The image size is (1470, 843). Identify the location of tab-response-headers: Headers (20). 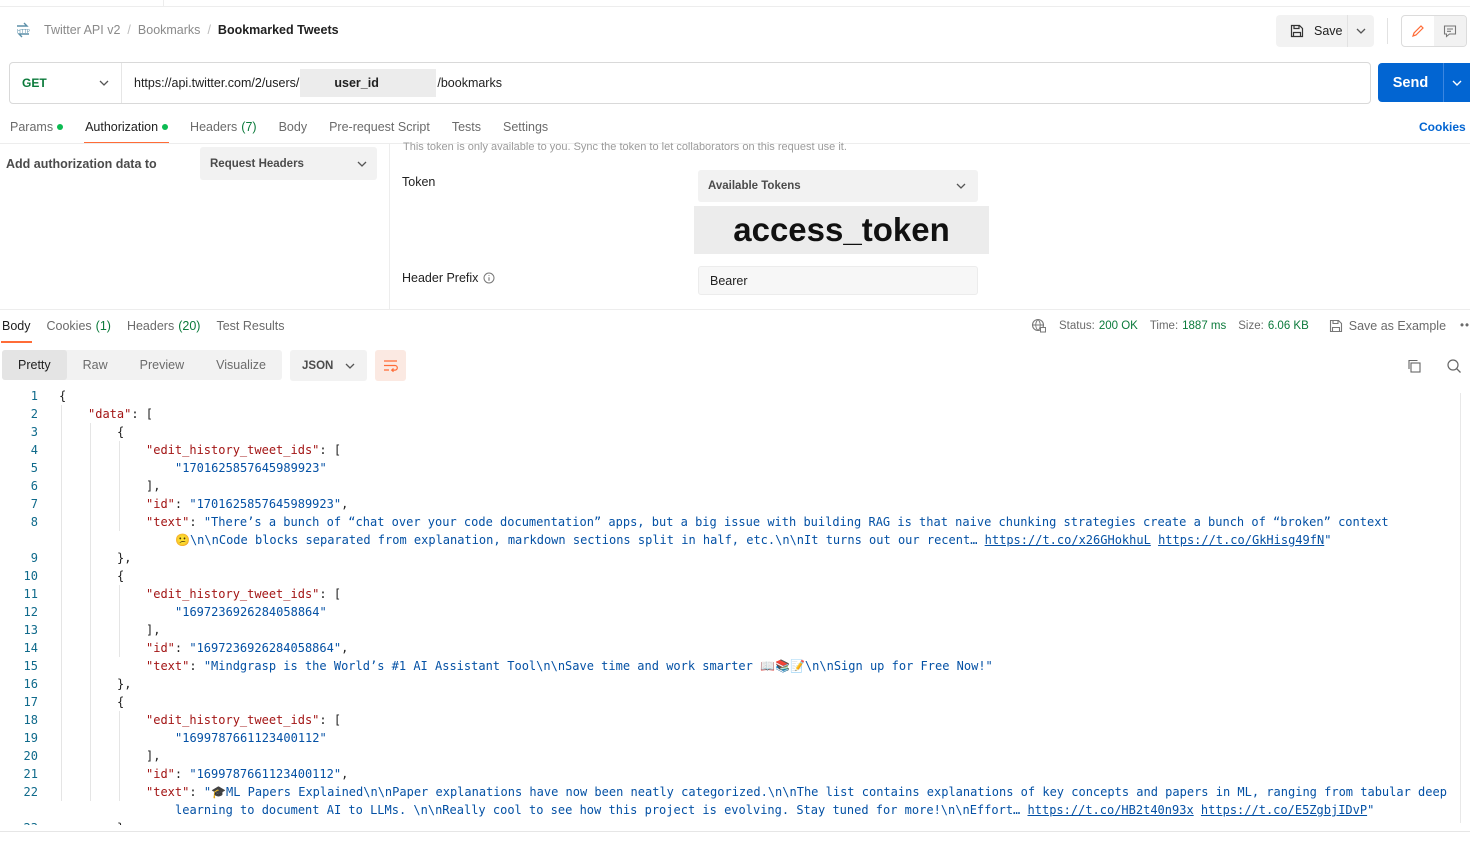
(163, 326).